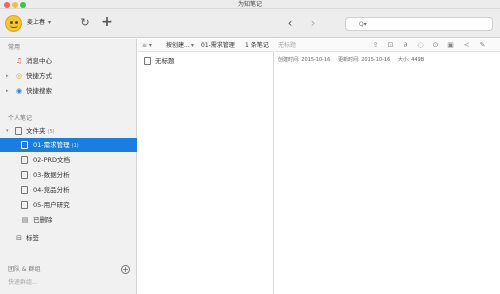 The image size is (500, 294). What do you see at coordinates (147, 61) in the screenshot?
I see `note-icon` at bounding box center [147, 61].